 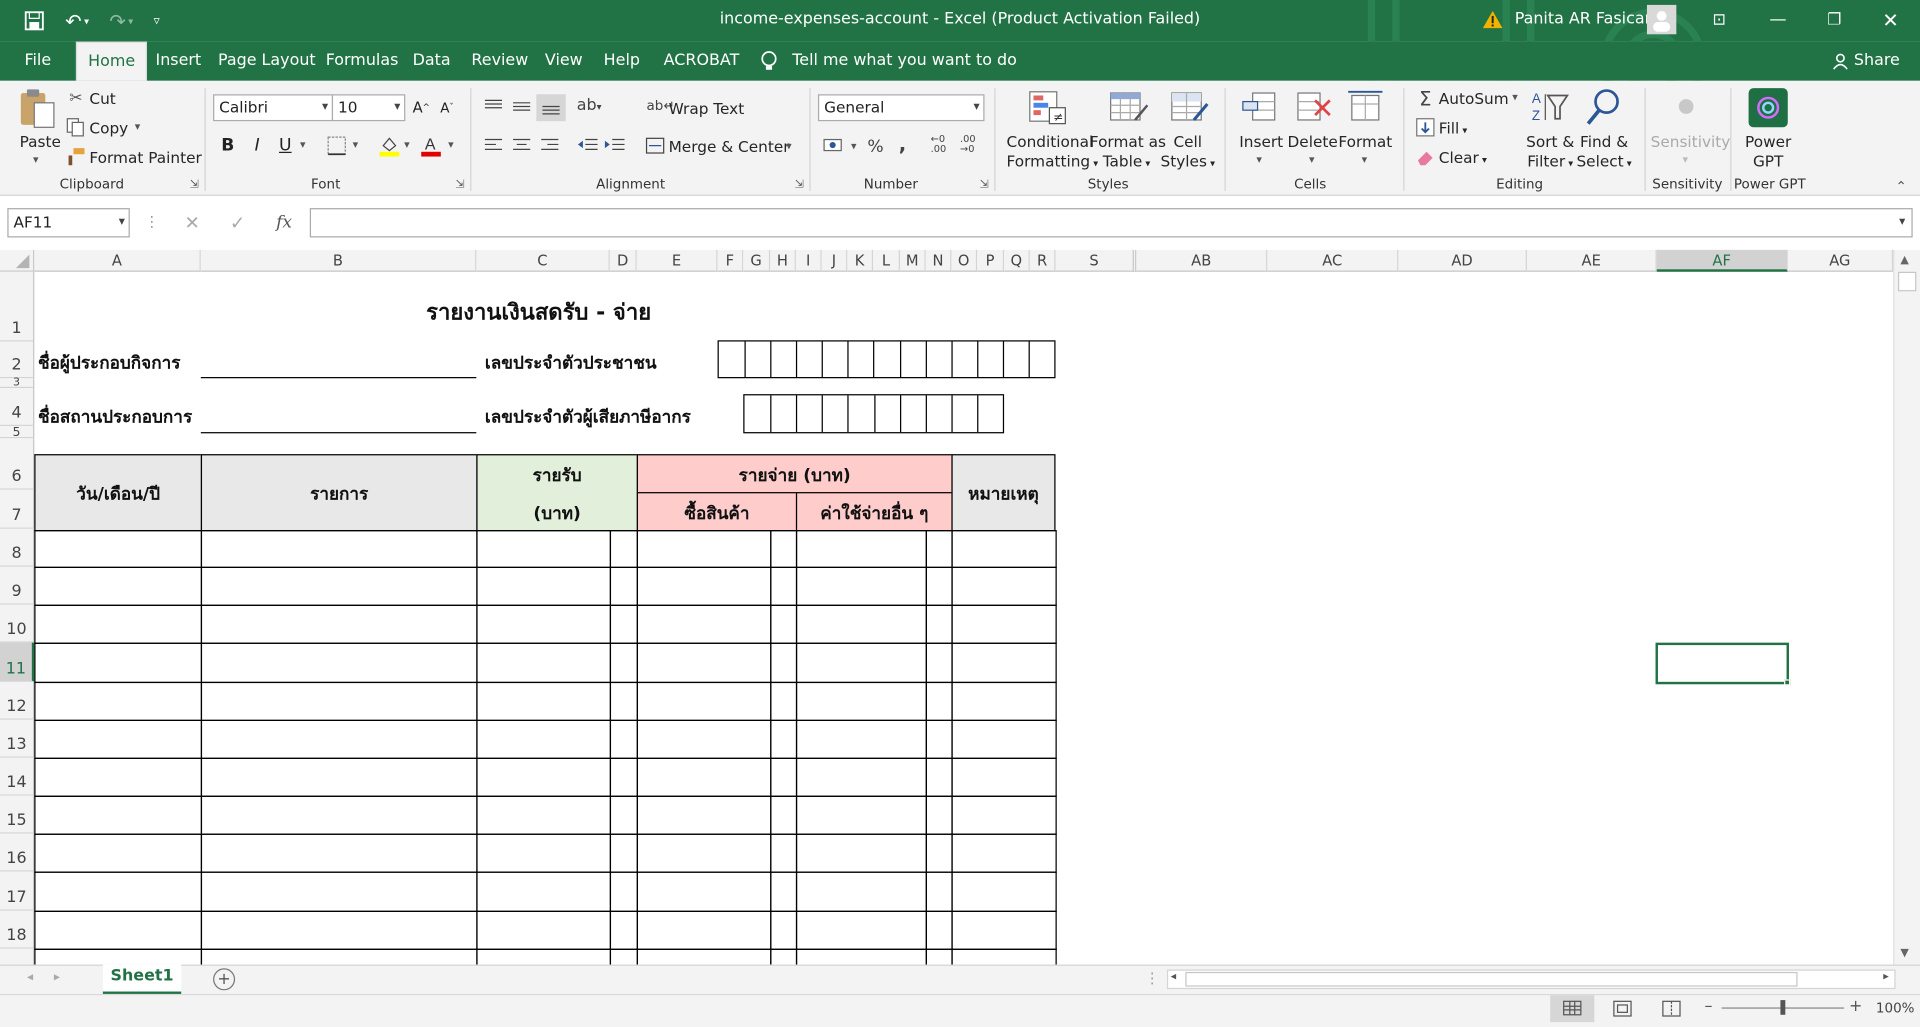 I want to click on paste-label: Paste, so click(x=40, y=141).